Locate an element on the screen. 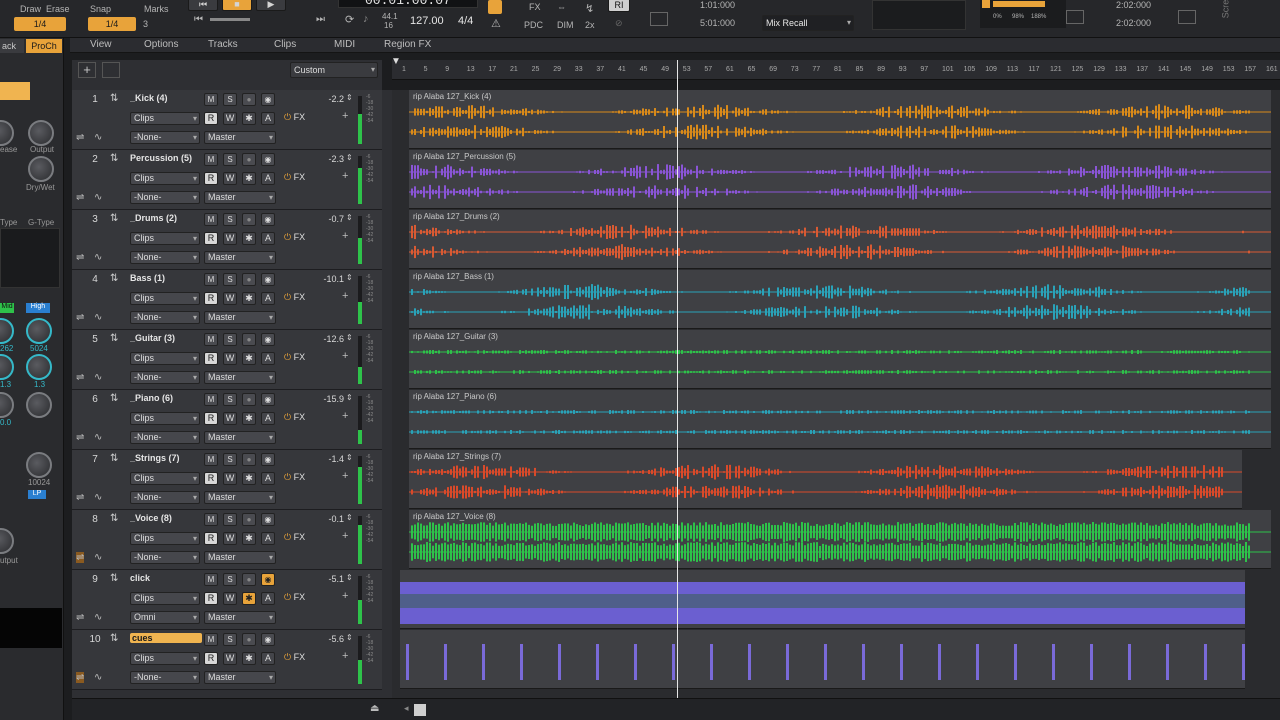 This screenshot has width=1280, height=720. shuttle-slider is located at coordinates (230, 19).